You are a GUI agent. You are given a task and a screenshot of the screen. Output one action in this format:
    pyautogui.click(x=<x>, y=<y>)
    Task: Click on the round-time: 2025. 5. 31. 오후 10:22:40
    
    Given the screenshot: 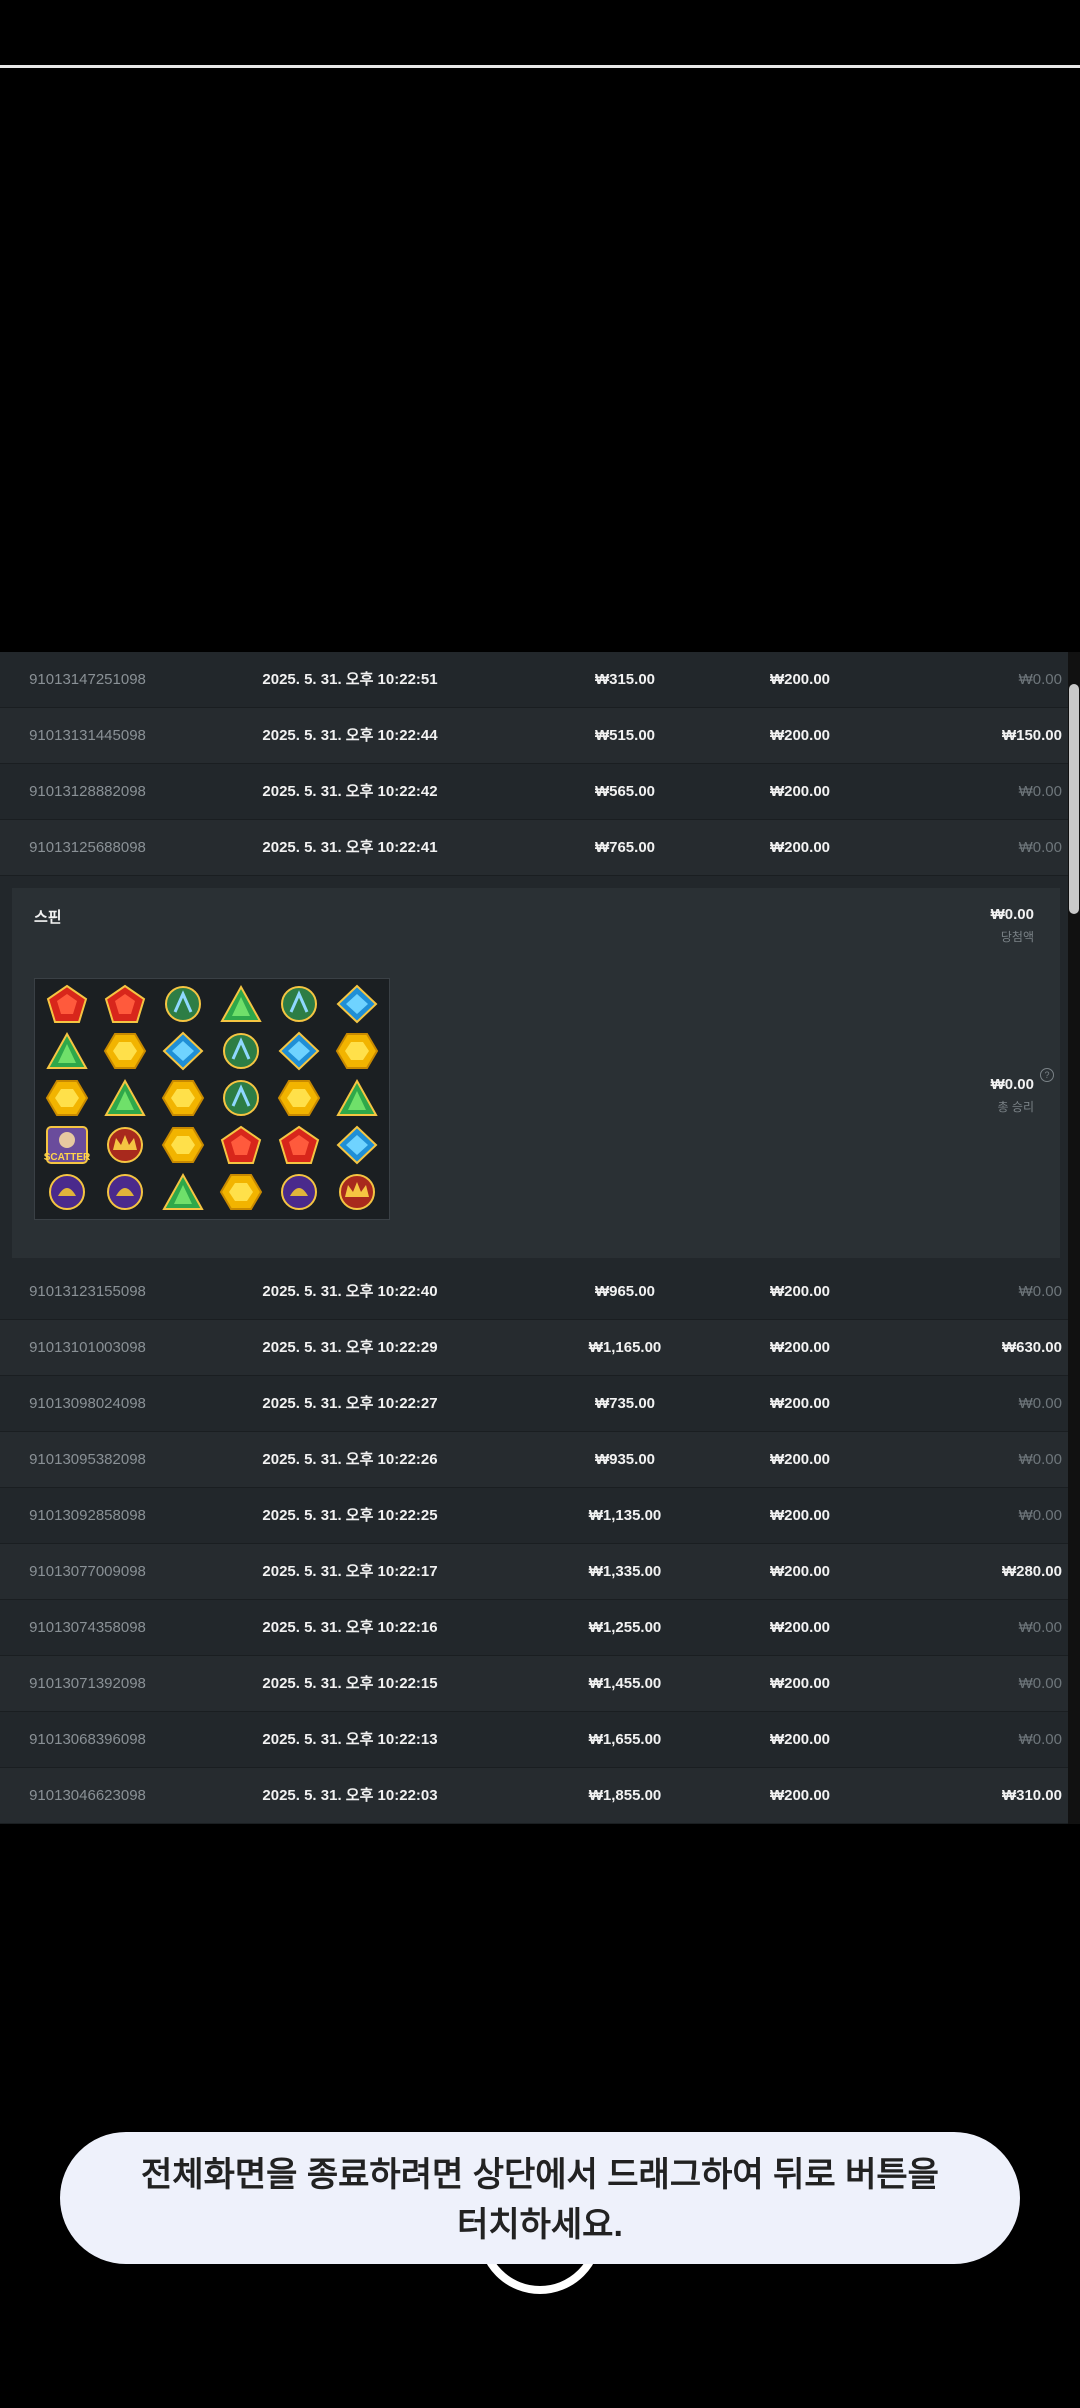 What is the action you would take?
    pyautogui.click(x=350, y=1291)
    